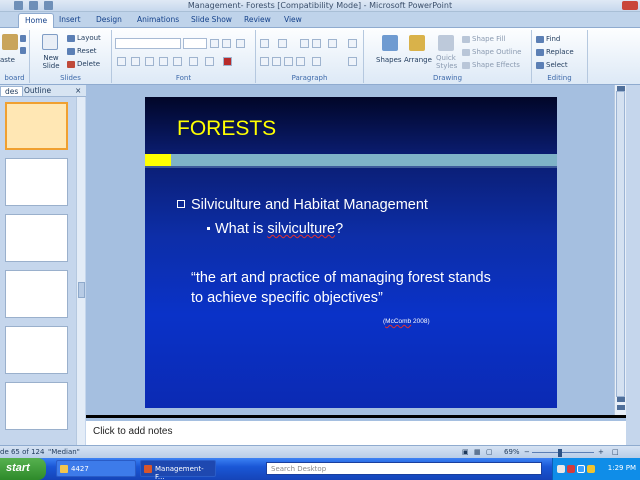 The height and width of the screenshot is (480, 640). Describe the element at coordinates (264, 43) in the screenshot. I see `bullets-icon` at that location.